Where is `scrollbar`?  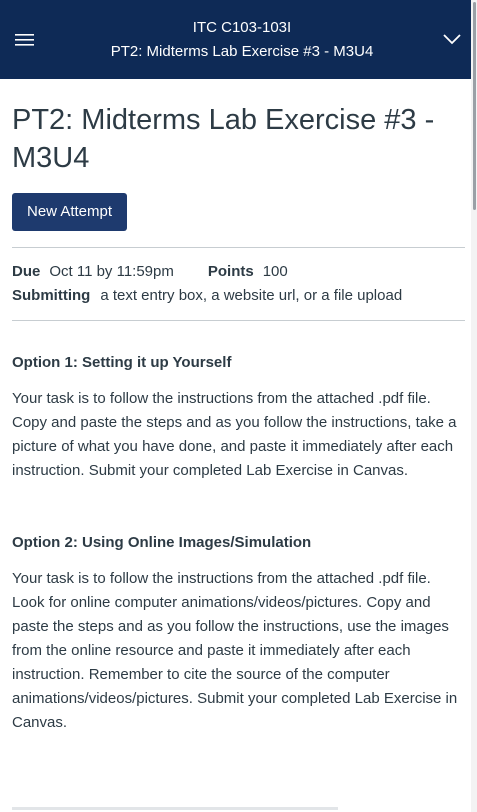
scrollbar is located at coordinates (474, 406).